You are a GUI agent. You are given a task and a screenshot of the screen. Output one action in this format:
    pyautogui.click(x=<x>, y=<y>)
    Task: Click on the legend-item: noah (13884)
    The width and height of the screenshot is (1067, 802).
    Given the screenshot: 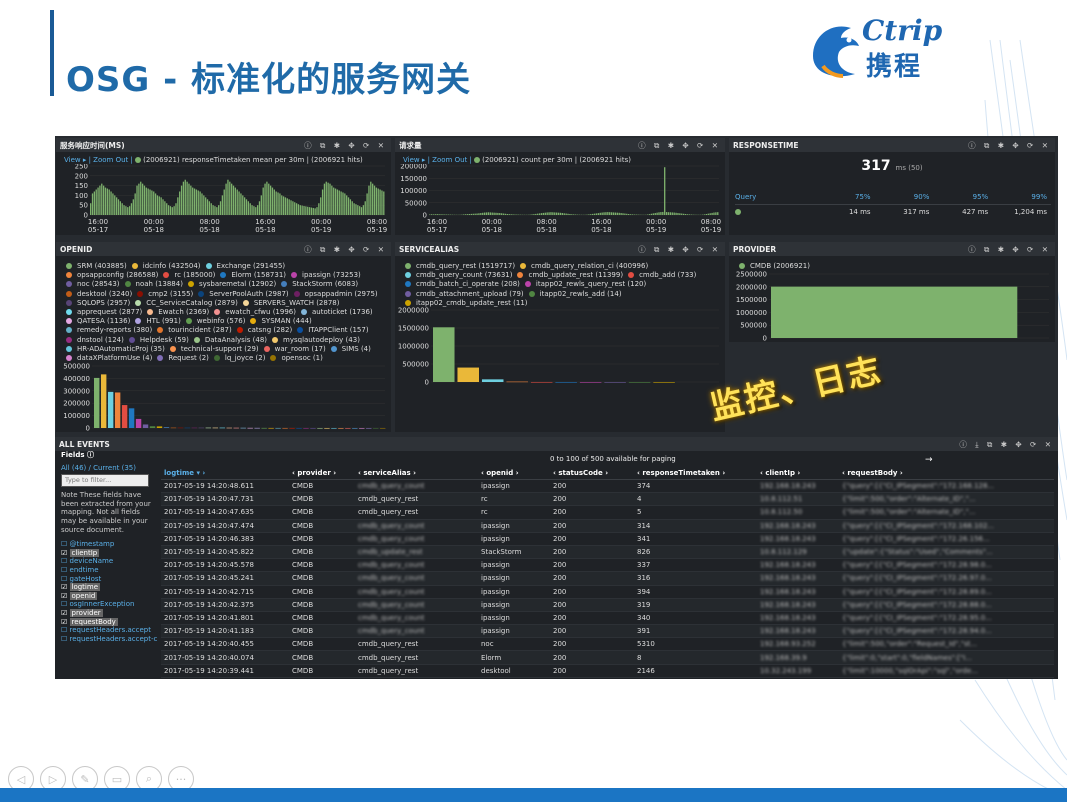 What is the action you would take?
    pyautogui.click(x=153, y=284)
    